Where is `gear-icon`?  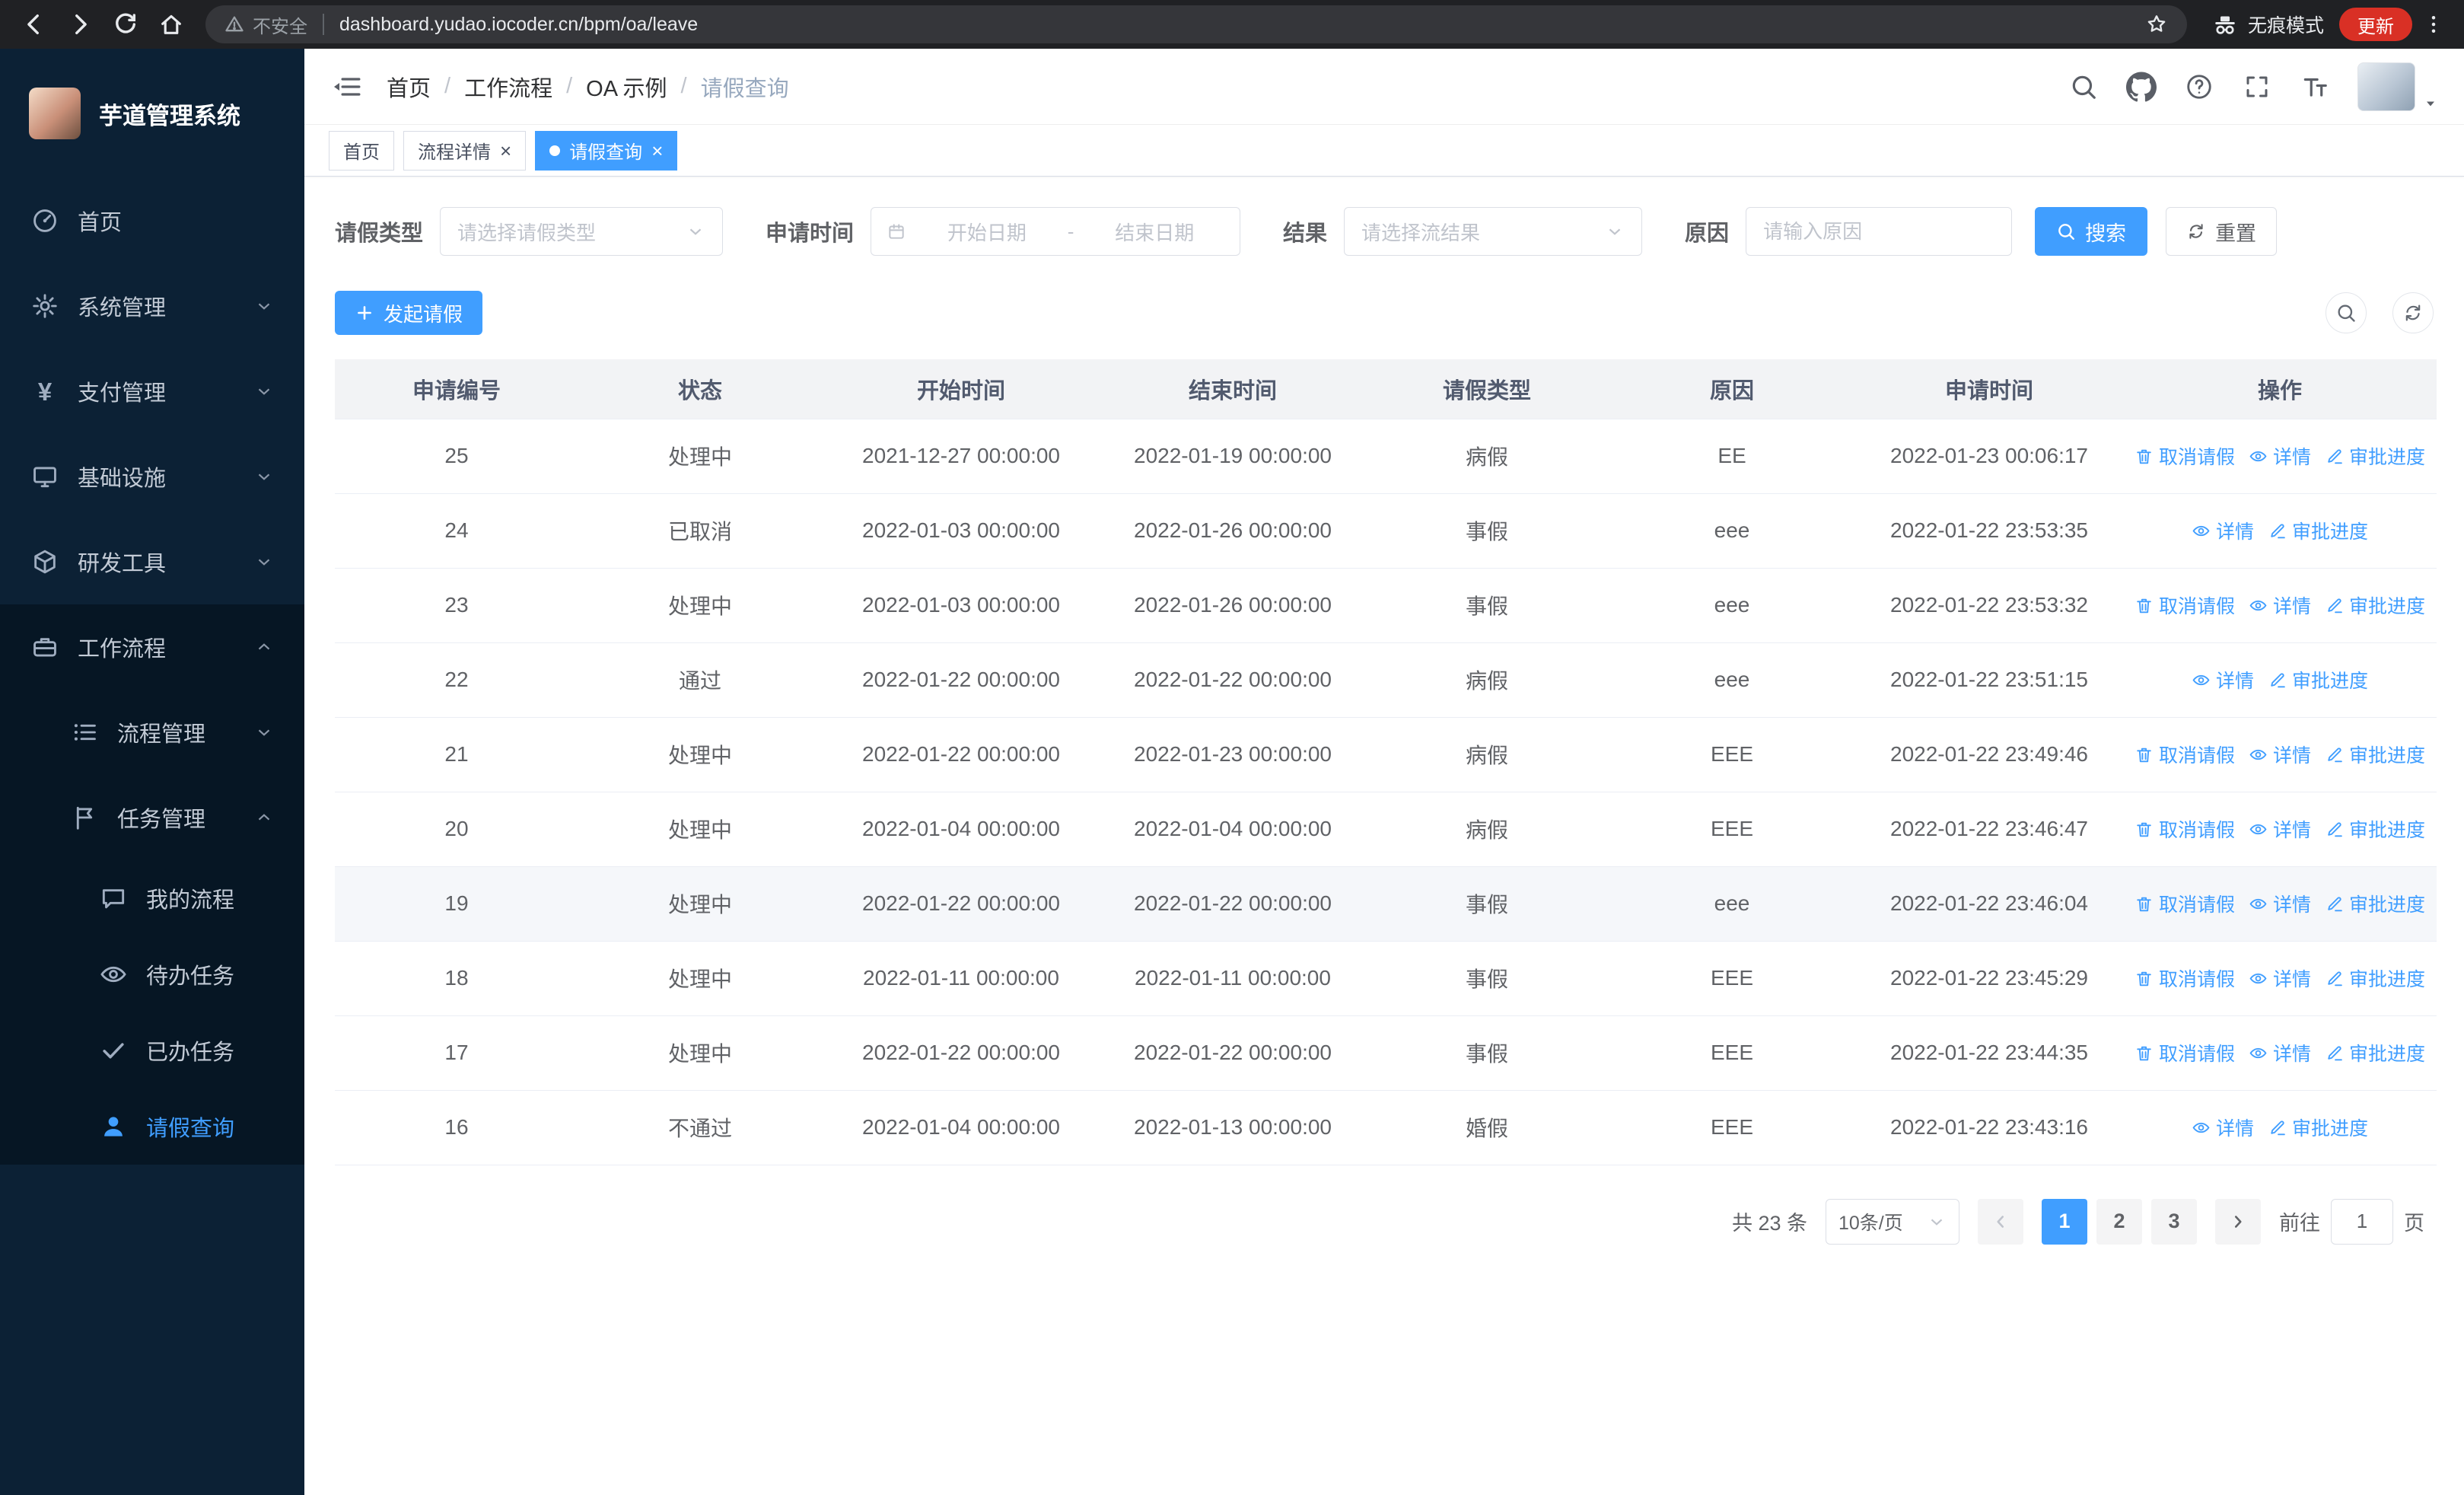 gear-icon is located at coordinates (44, 306).